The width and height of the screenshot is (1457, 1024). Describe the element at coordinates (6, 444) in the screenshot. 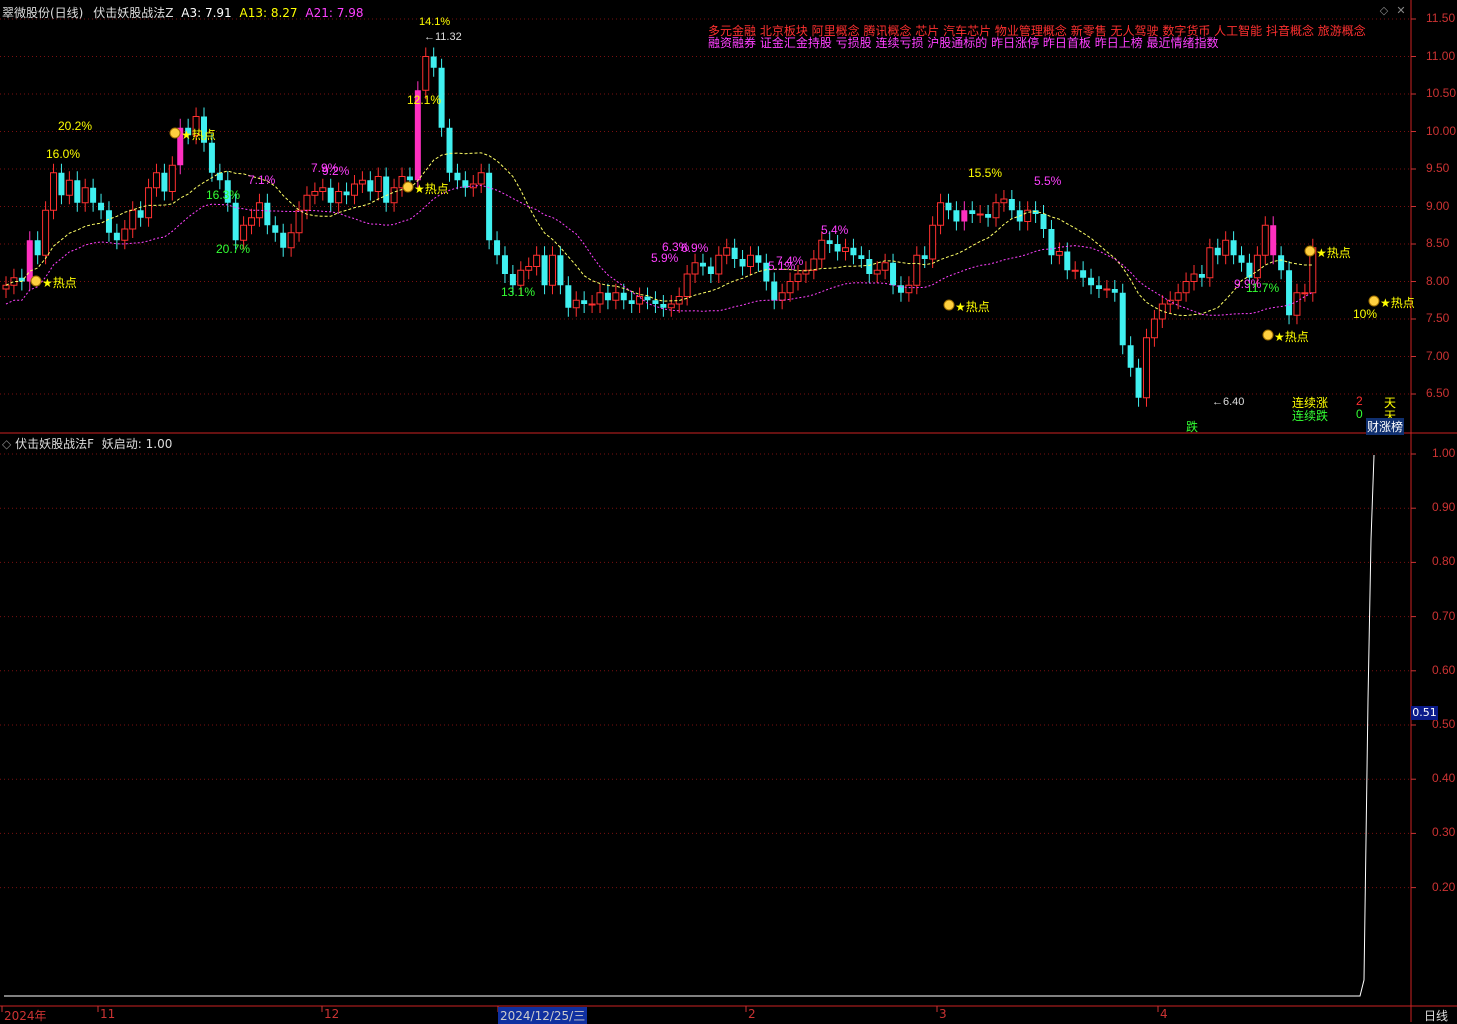

I see `sub-toggle-icon: ◇` at that location.